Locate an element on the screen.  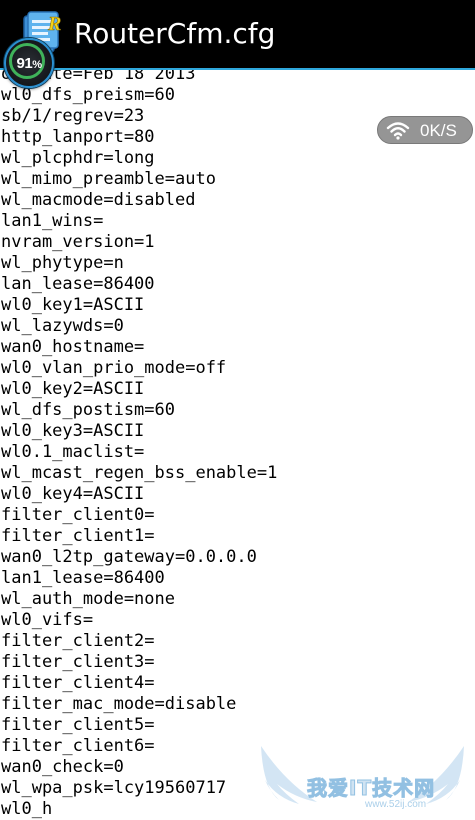
file-line: wl_mcast_regen_bss_enable=1 is located at coordinates (139, 473).